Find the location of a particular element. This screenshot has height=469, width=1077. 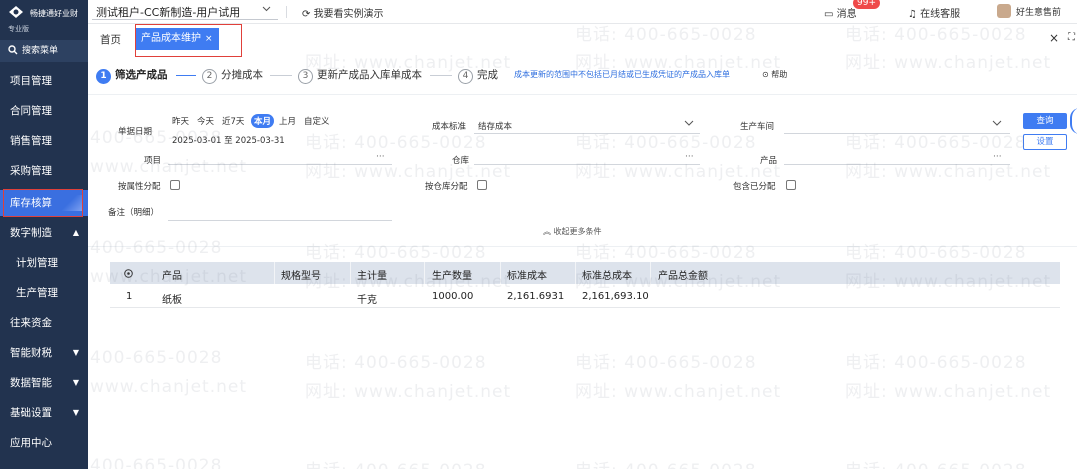

date-chip-last-month: 上月 is located at coordinates (287, 121).